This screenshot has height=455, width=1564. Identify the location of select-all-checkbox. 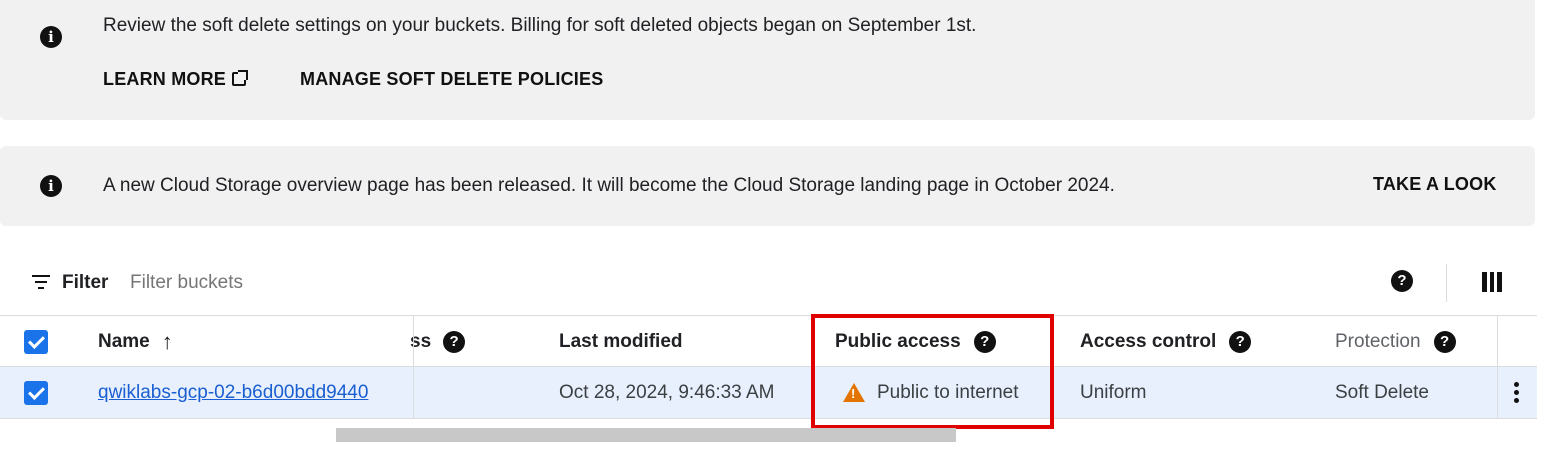
(36, 341).